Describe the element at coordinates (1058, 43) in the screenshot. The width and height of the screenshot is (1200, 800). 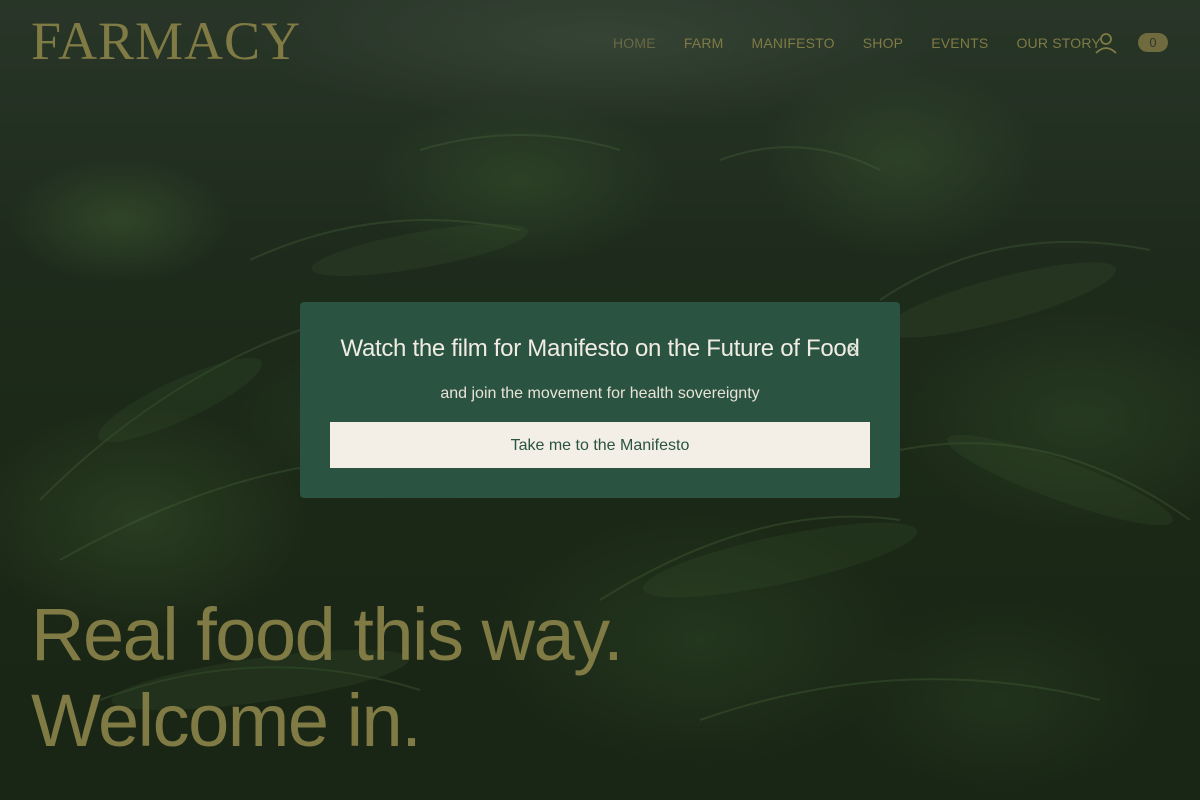
I see `nav-item-our-story: OUR STORY` at that location.